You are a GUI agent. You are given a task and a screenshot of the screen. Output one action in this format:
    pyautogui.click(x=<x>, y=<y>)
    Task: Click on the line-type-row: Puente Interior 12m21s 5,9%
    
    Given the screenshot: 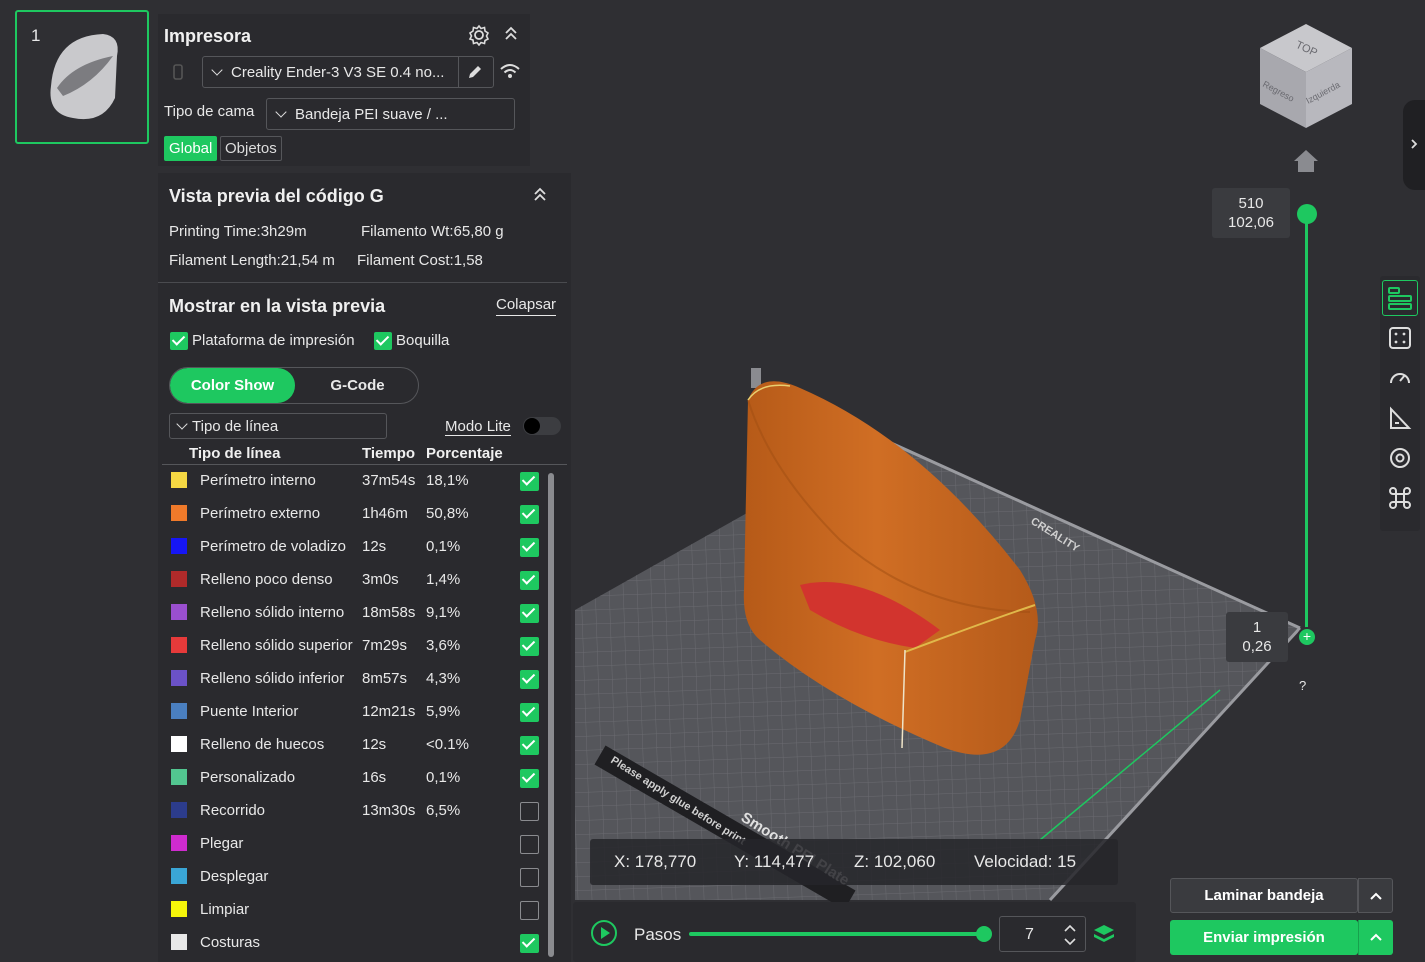 What is the action you would take?
    pyautogui.click(x=353, y=712)
    